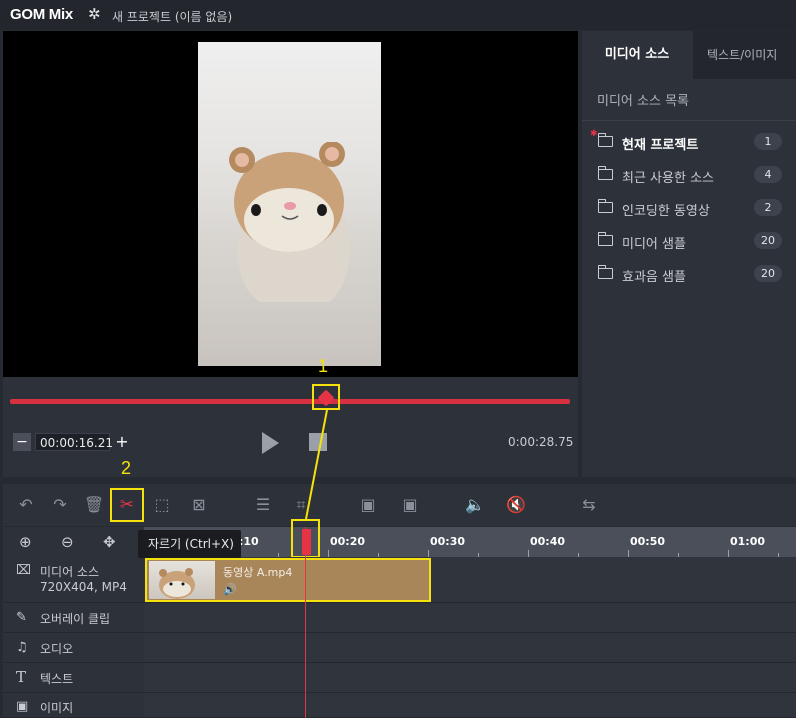  What do you see at coordinates (189, 544) in the screenshot?
I see `cut-tooltip: 자르기 (Ctrl+X)` at bounding box center [189, 544].